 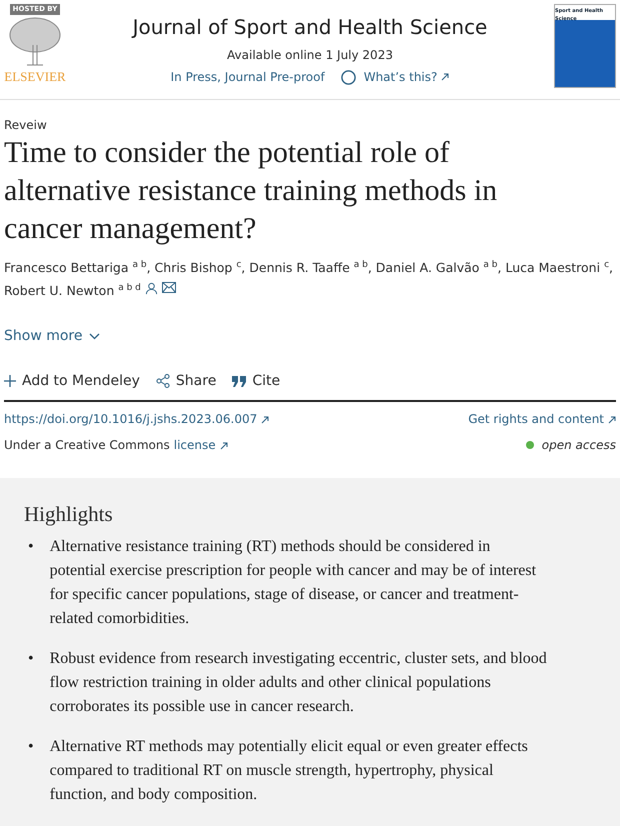 I want to click on doi-link: https://doi.org/10.1016/j.jshs.2023.06.007, so click(x=137, y=419).